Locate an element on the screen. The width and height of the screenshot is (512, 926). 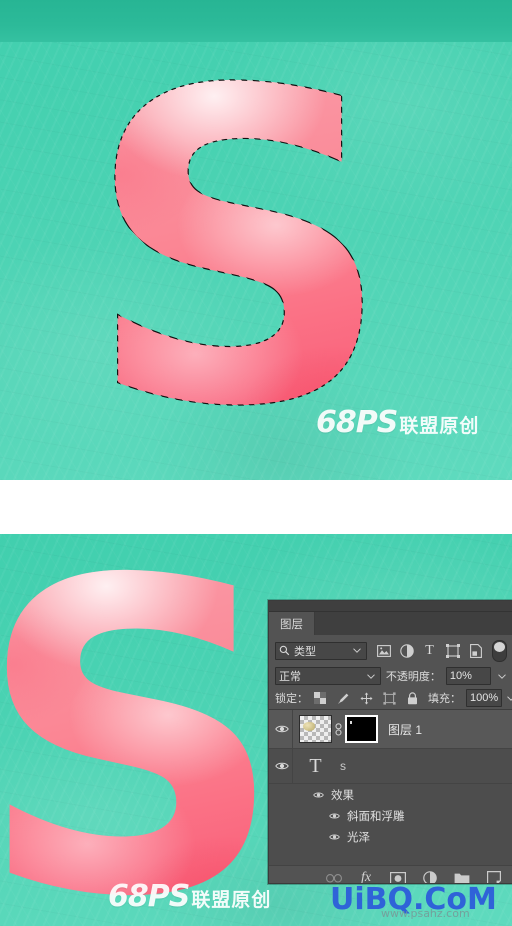
filter-enable-toggle is located at coordinates (499, 650).